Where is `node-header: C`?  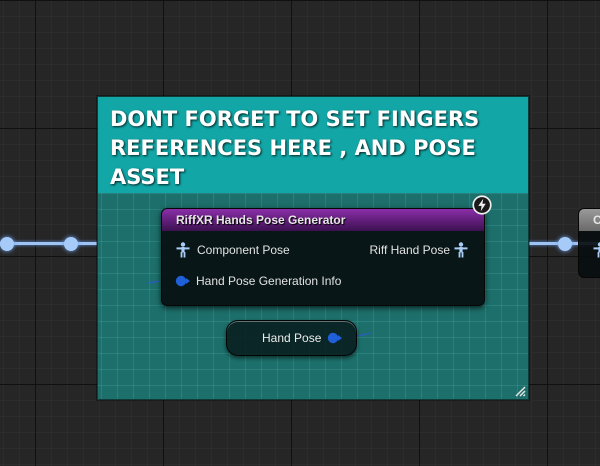
node-header: C is located at coordinates (589, 220).